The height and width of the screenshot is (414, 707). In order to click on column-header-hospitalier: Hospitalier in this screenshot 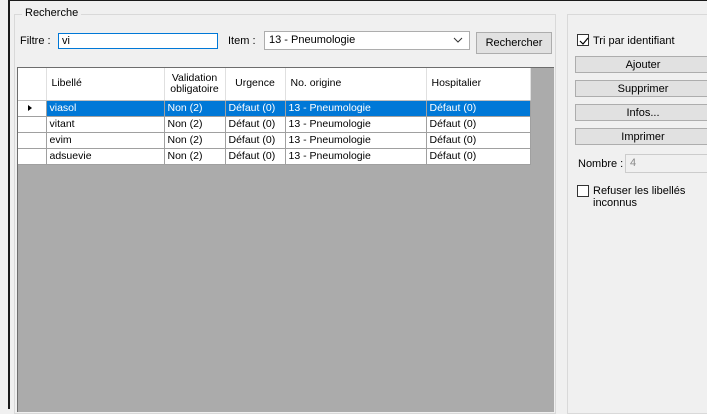, I will do `click(478, 84)`.